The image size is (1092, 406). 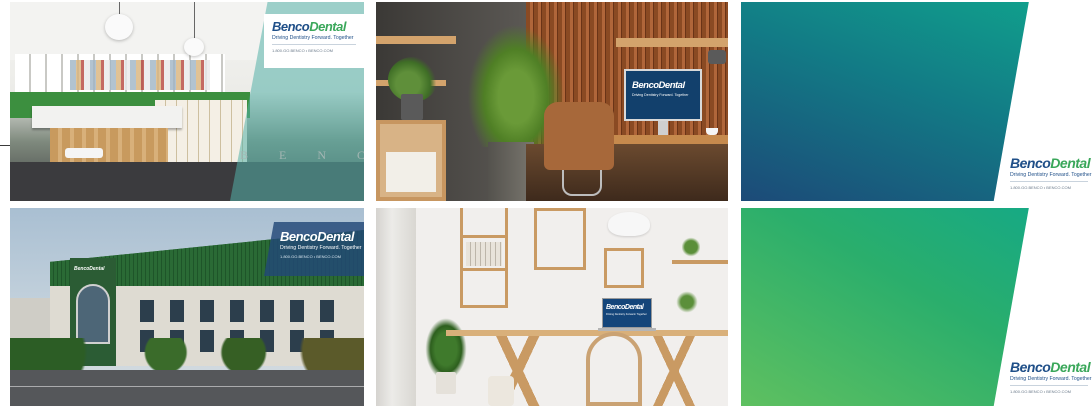 What do you see at coordinates (520, 371) in the screenshot?
I see `trestle-legs` at bounding box center [520, 371].